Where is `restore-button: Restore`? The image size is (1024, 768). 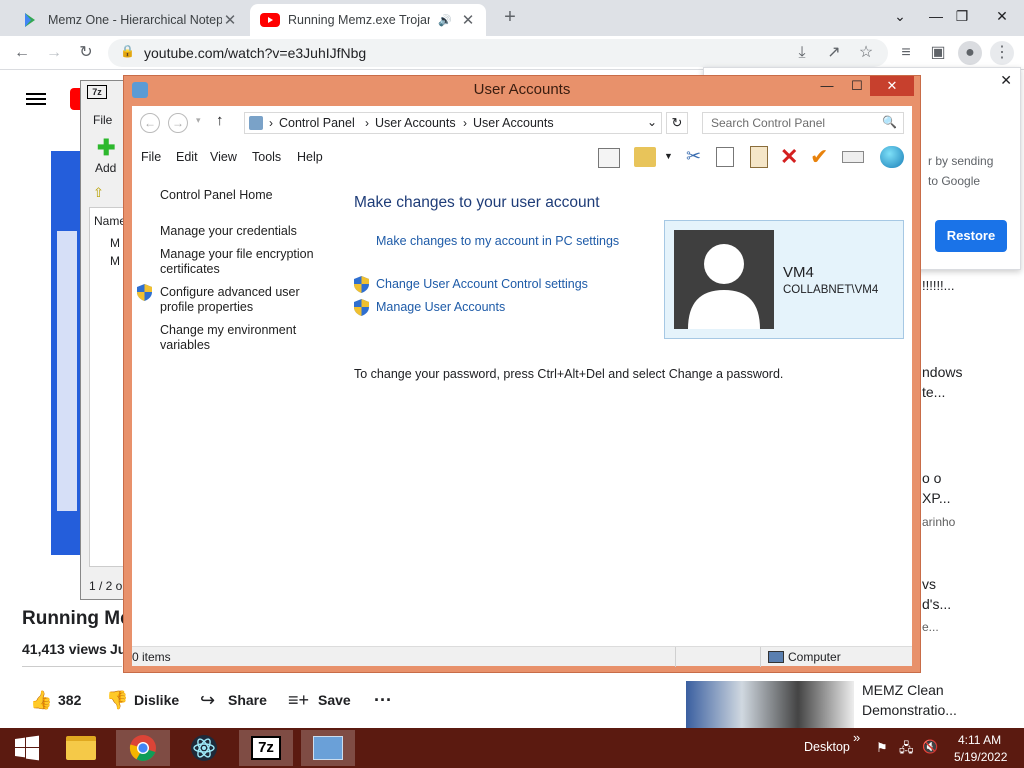
restore-button: Restore is located at coordinates (971, 236).